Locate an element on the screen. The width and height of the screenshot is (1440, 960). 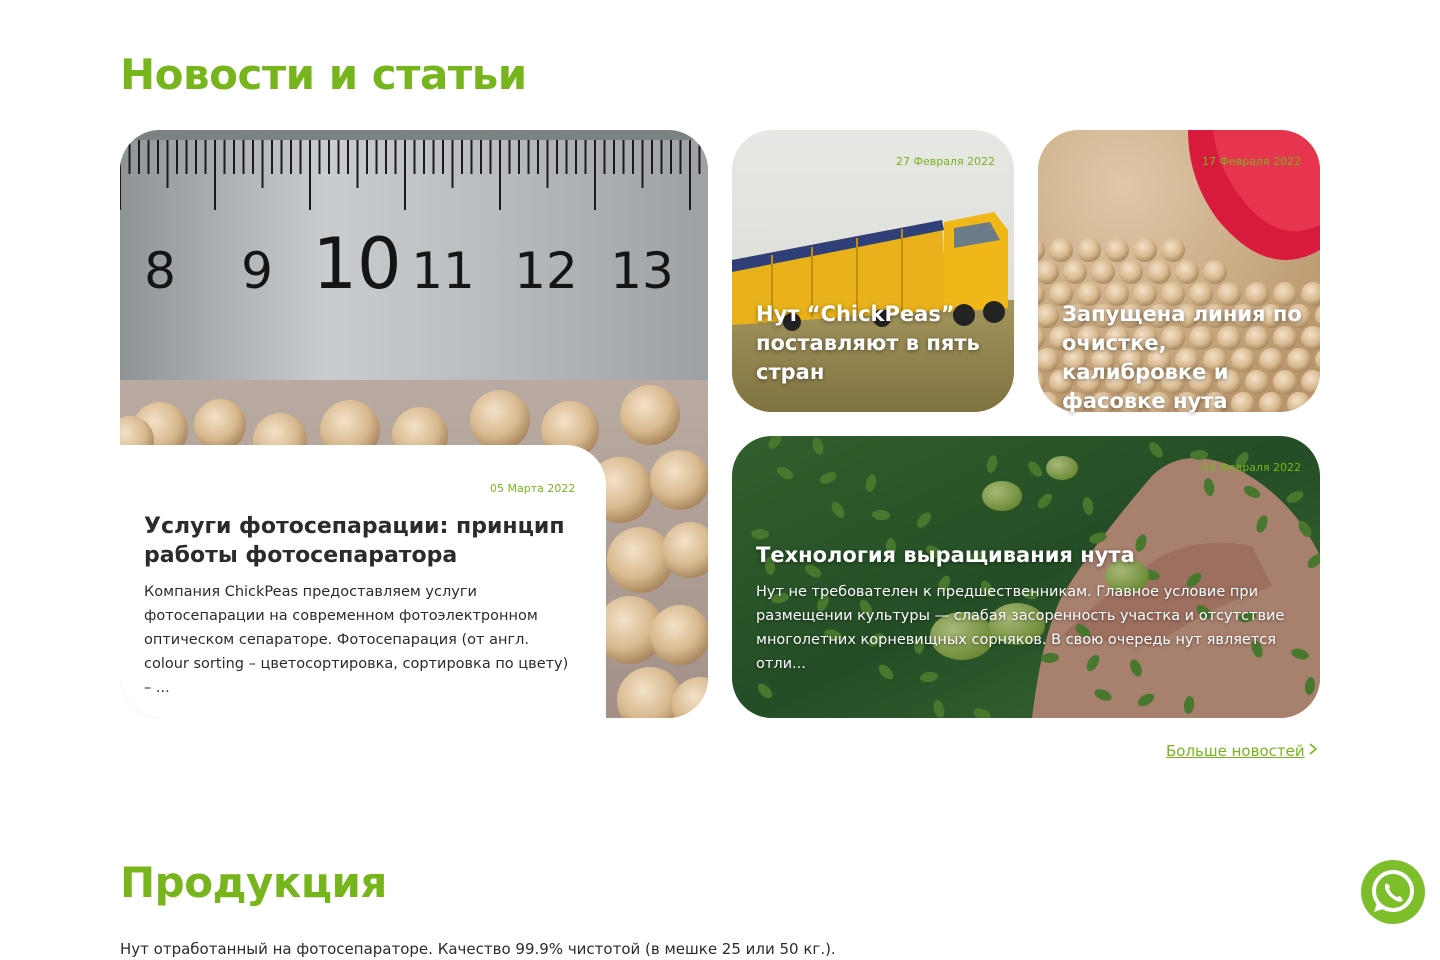
news-section-title: Новости и статьи is located at coordinates (323, 74).